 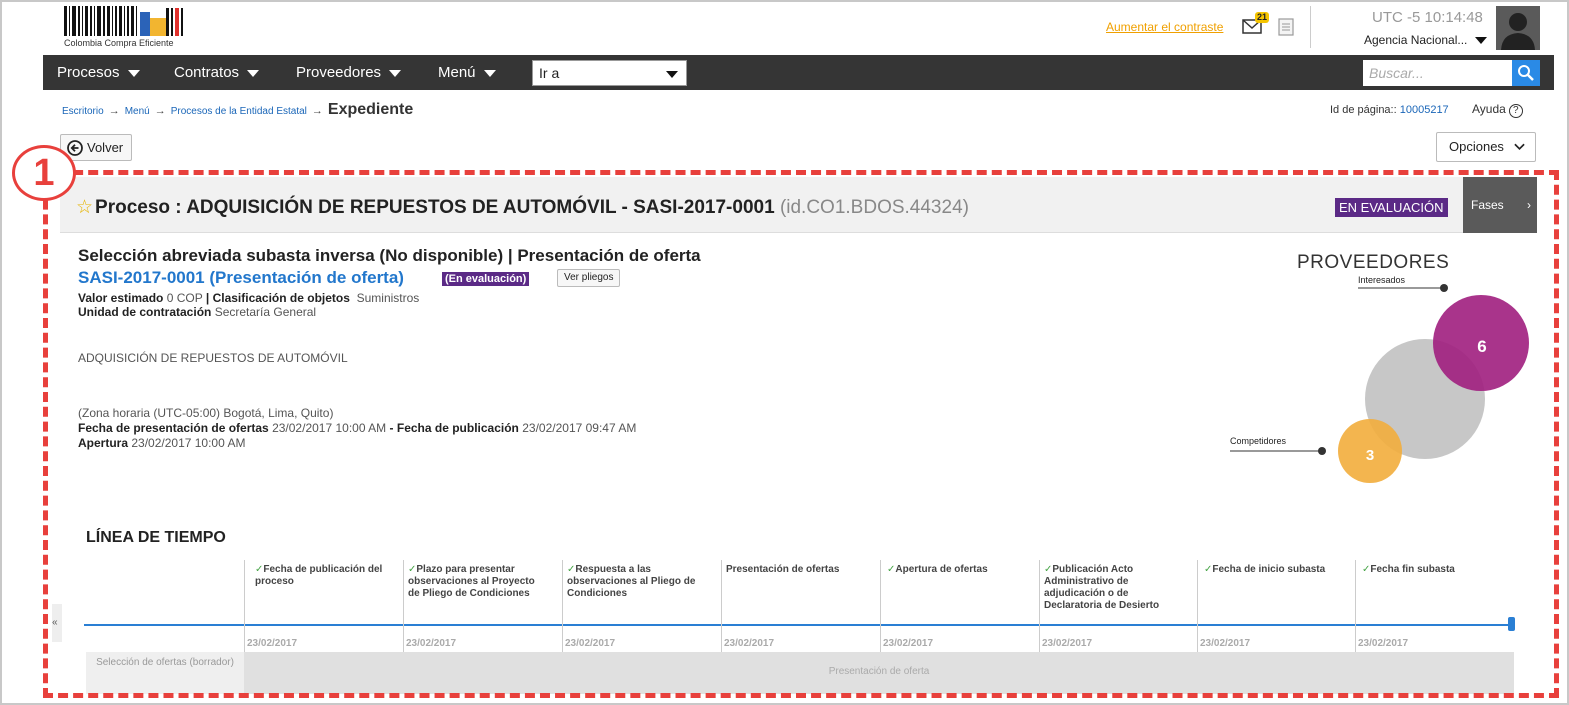 I want to click on nav-procesos: Procesos, so click(x=98, y=72).